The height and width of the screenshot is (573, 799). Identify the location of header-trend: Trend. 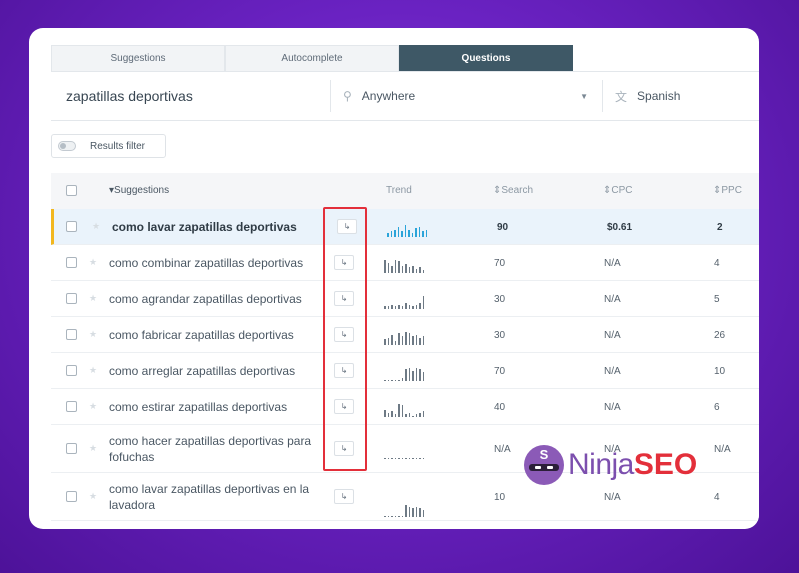
(399, 190).